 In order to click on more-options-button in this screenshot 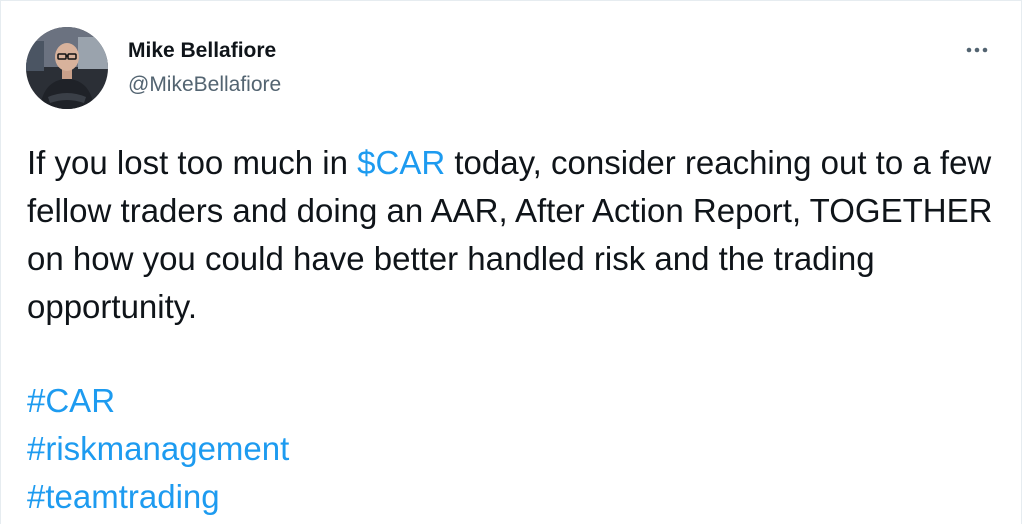, I will do `click(977, 50)`.